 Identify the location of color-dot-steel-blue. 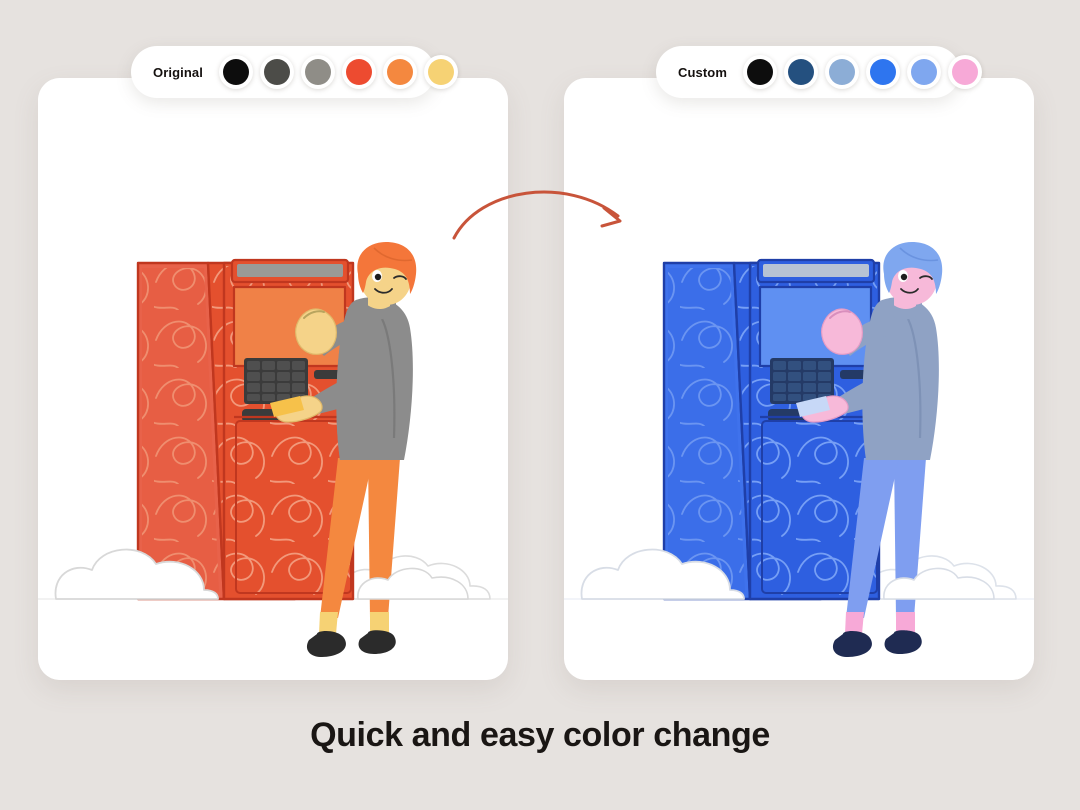
(842, 72).